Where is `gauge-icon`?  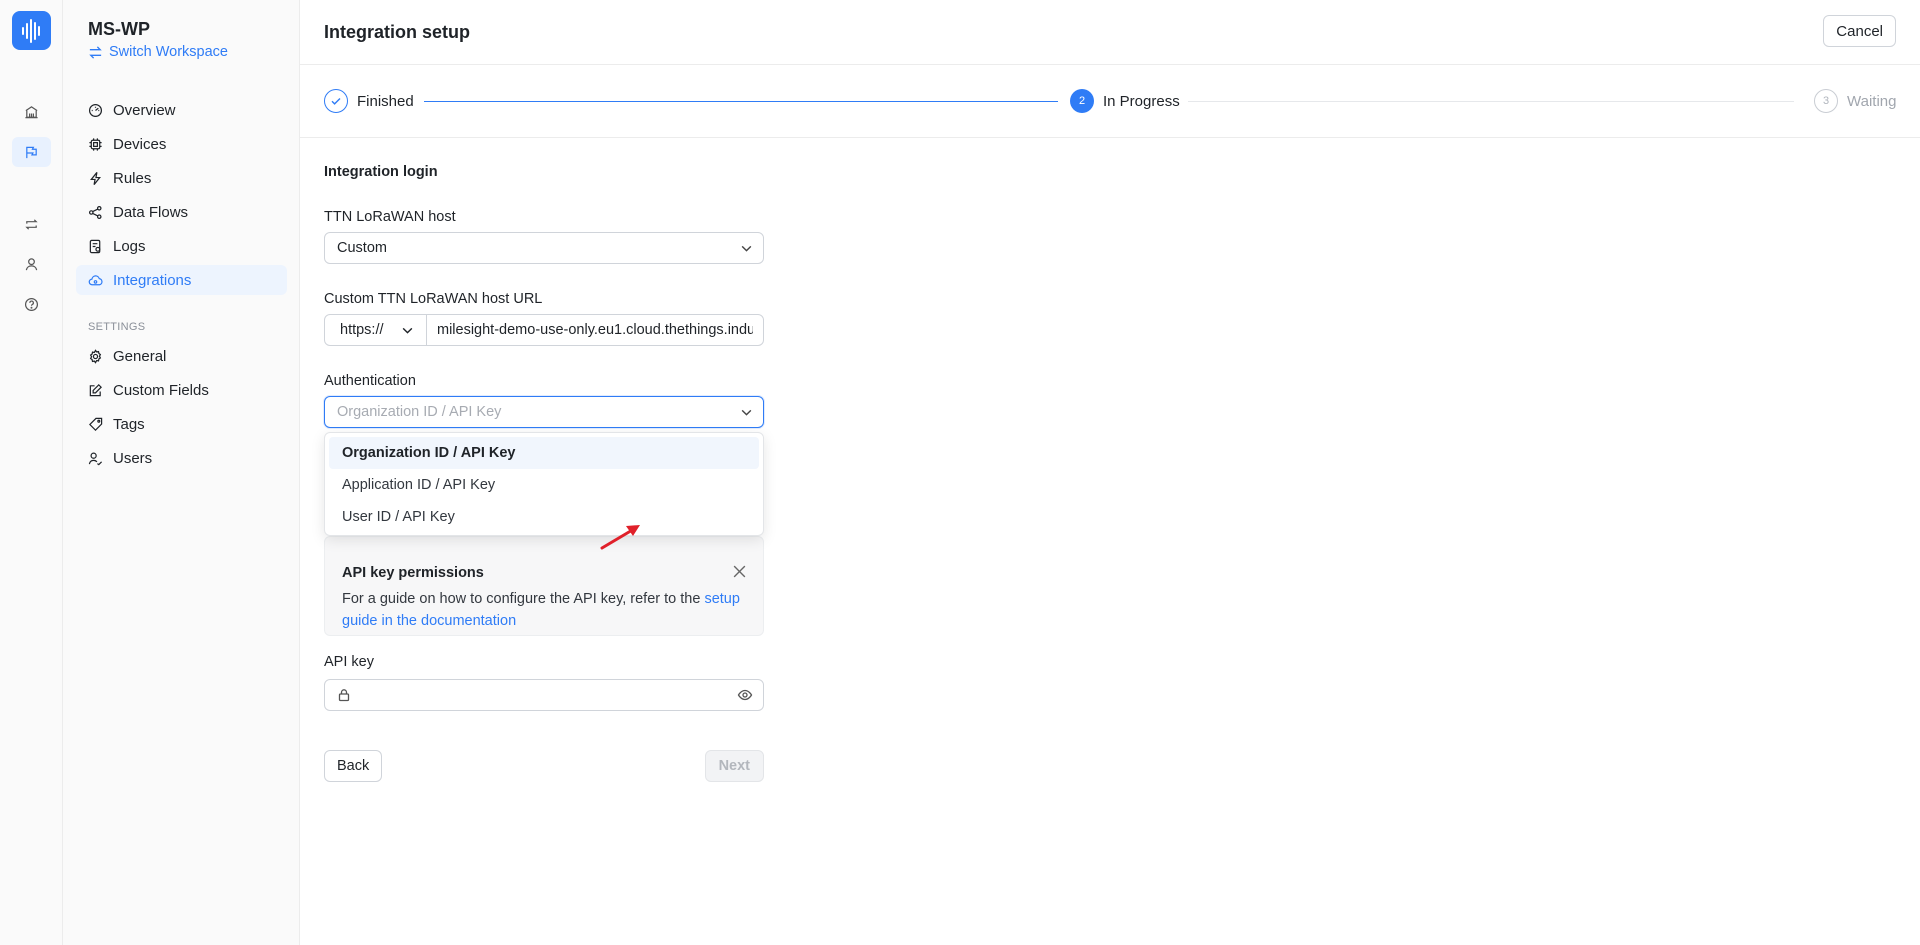
gauge-icon is located at coordinates (95, 110).